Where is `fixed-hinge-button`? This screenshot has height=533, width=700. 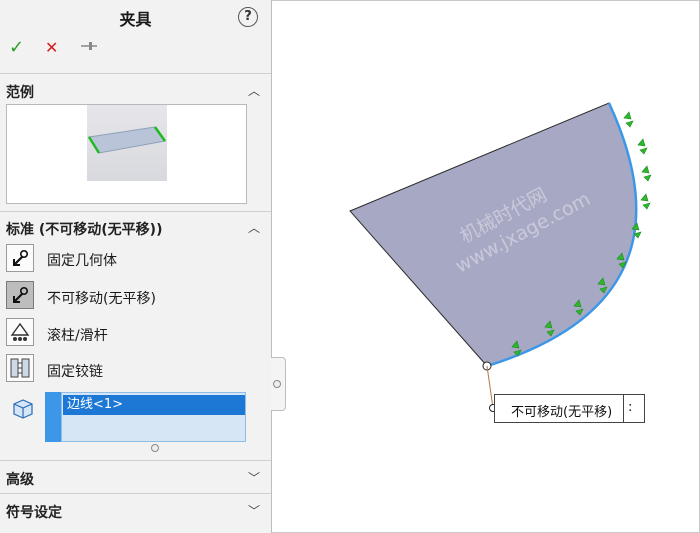 fixed-hinge-button is located at coordinates (20, 368).